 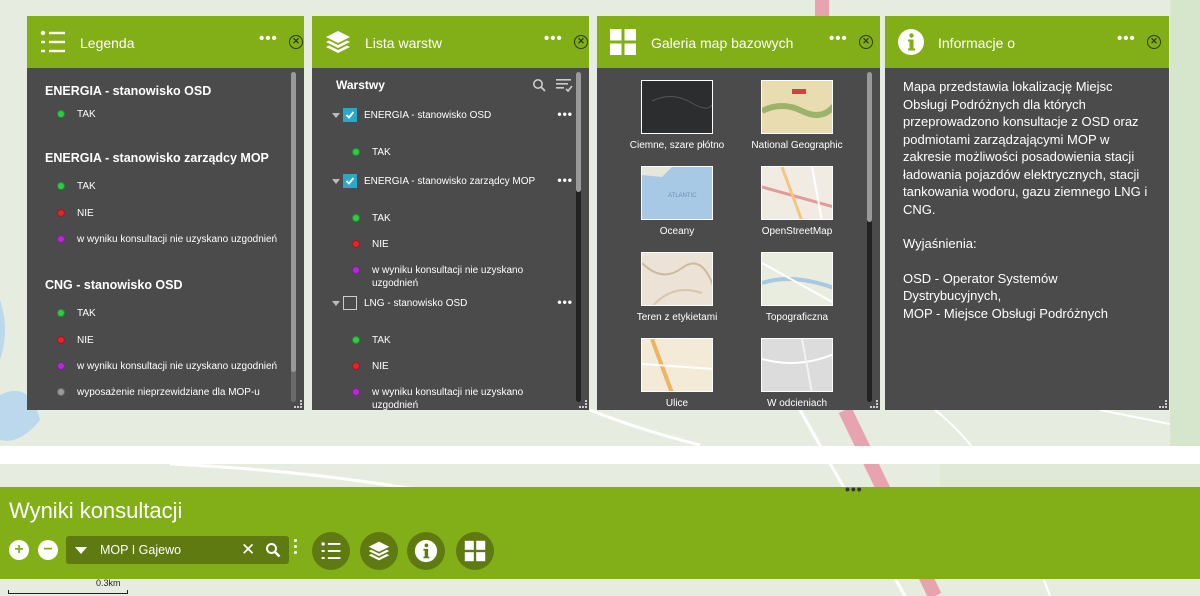 I want to click on basemap-label: National Geographic, so click(x=797, y=145).